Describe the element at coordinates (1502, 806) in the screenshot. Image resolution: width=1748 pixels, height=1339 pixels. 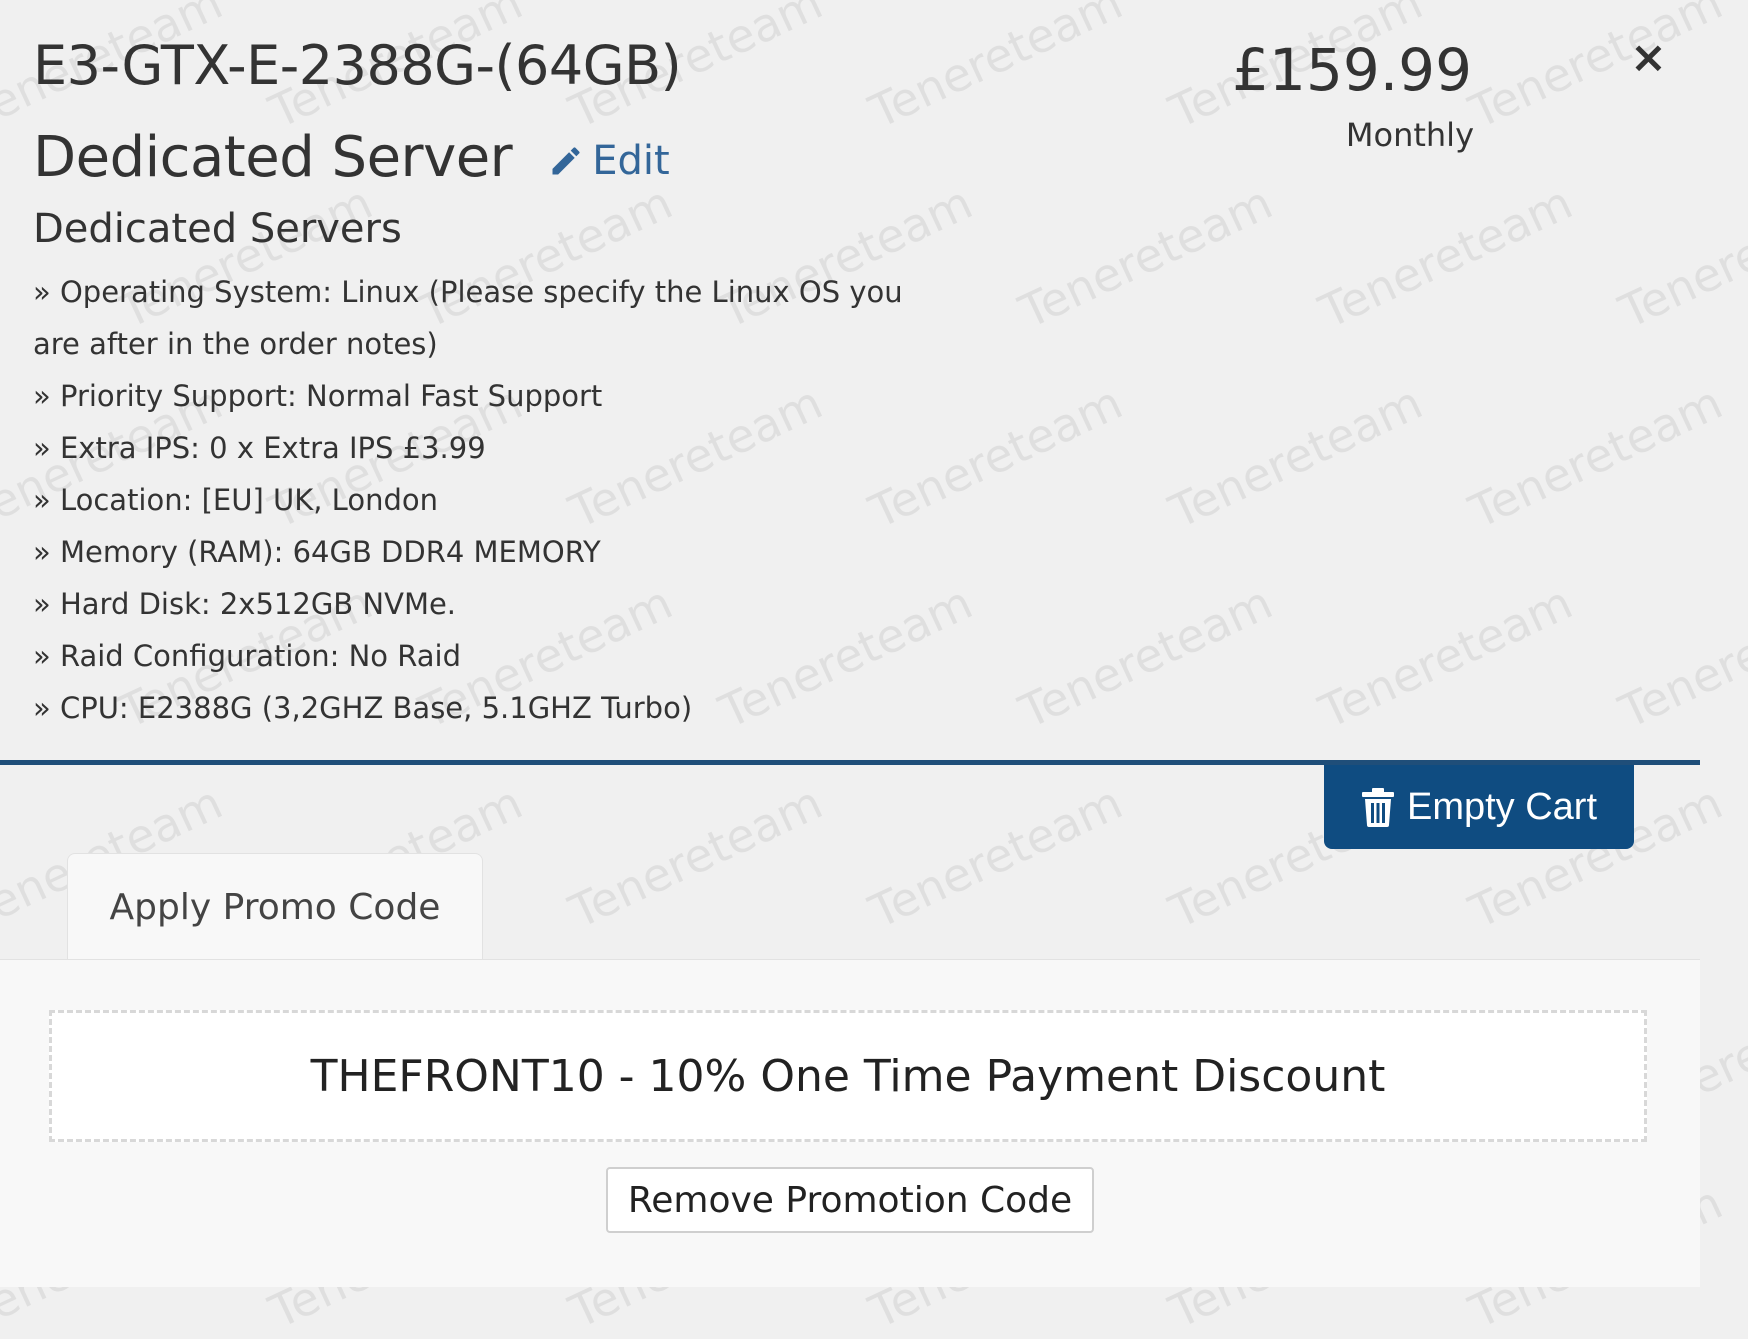
I see `empty-cart-label: Empty Cart` at that location.